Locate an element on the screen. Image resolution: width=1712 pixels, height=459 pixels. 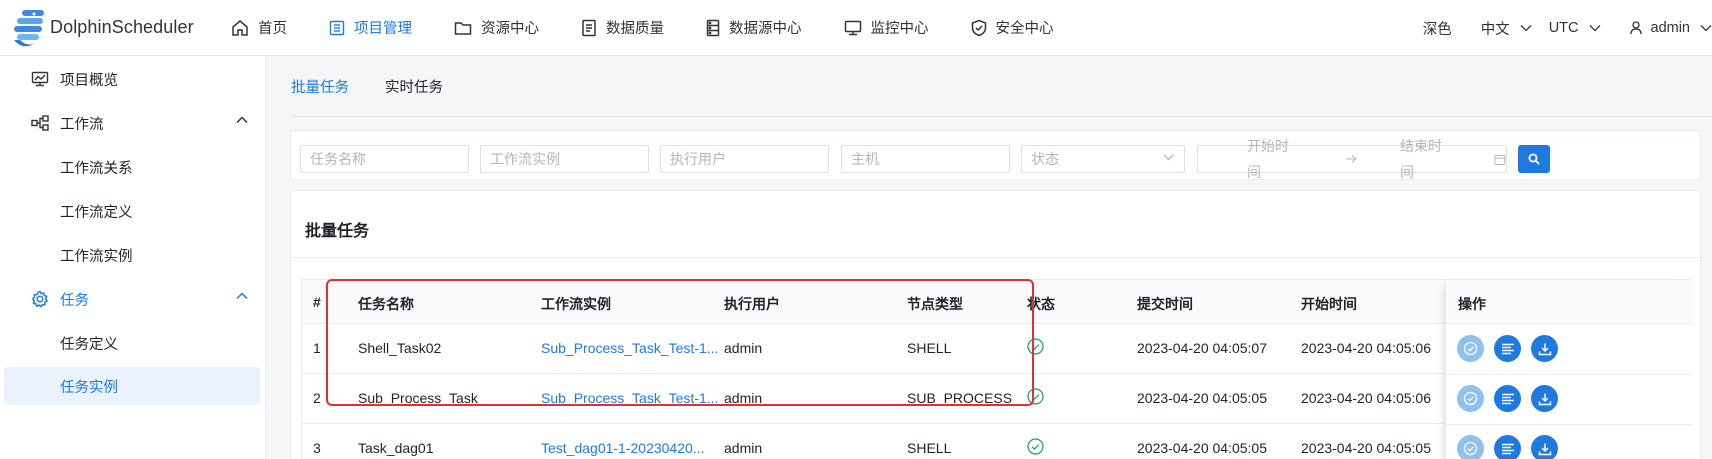
filter-bar: 状态 开始时间 结束时间 is located at coordinates (995, 155).